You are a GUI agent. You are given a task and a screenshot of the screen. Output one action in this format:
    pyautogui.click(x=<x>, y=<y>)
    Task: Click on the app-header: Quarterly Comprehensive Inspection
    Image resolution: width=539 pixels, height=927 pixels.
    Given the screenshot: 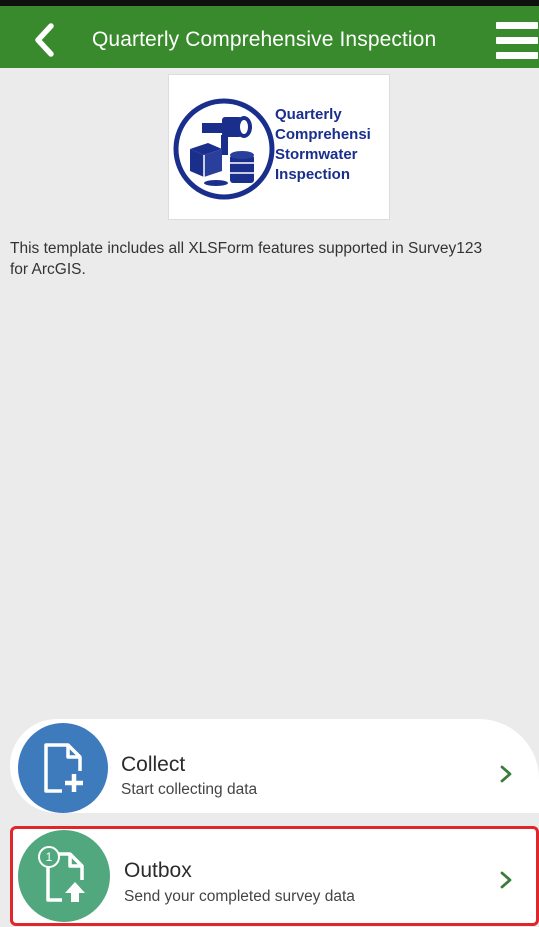 What is the action you would take?
    pyautogui.click(x=269, y=34)
    